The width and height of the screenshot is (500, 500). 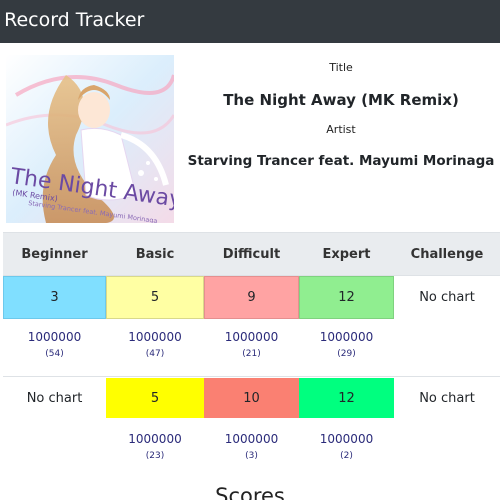 I want to click on score-count: (21), so click(x=251, y=353).